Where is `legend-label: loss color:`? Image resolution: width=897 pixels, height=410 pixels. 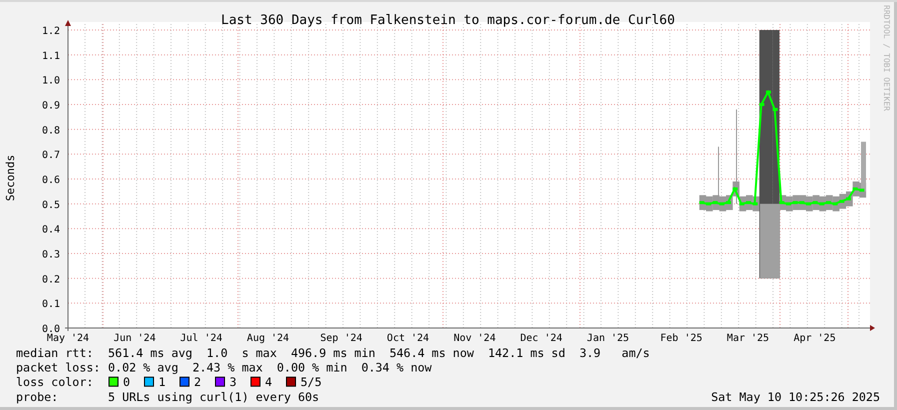 legend-label: loss color: is located at coordinates (55, 382).